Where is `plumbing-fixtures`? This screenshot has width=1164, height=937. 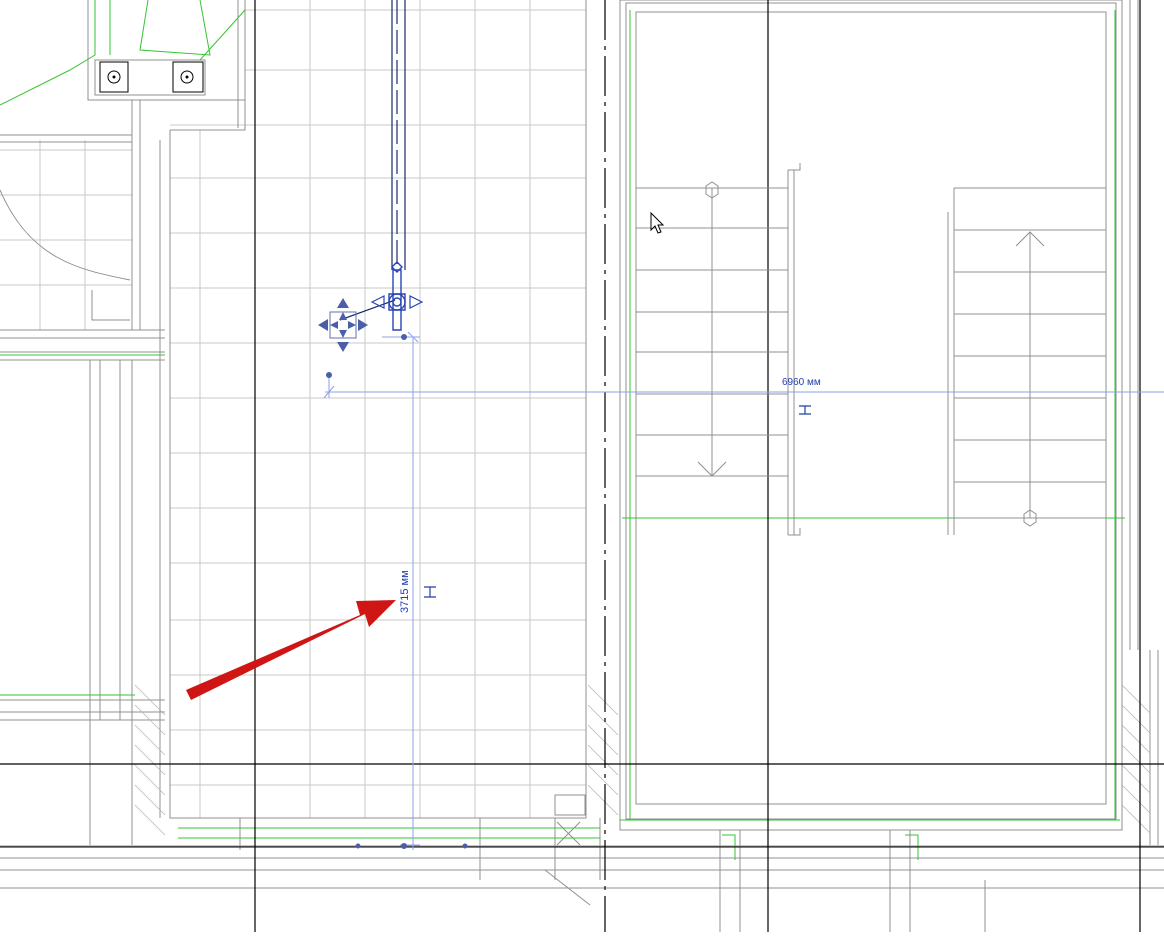 plumbing-fixtures is located at coordinates (151, 77).